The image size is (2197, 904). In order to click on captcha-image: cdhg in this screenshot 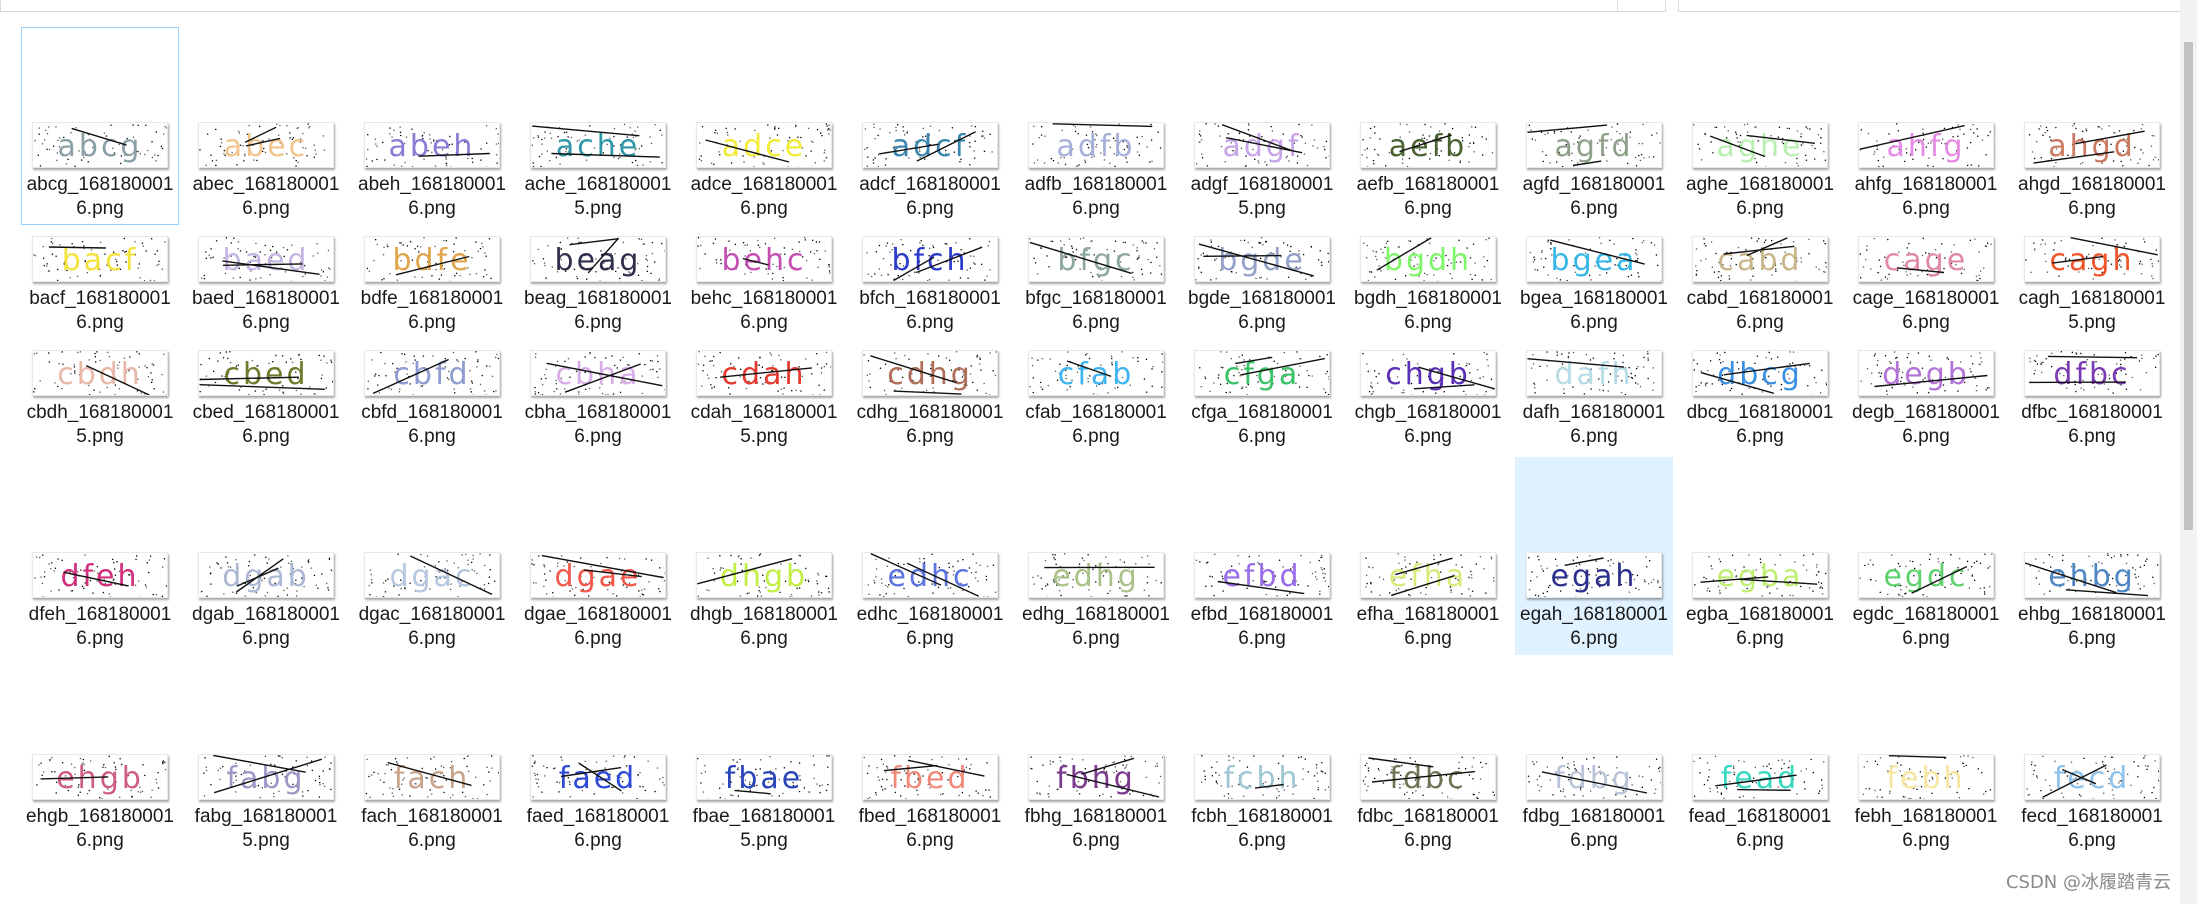, I will do `click(930, 373)`.